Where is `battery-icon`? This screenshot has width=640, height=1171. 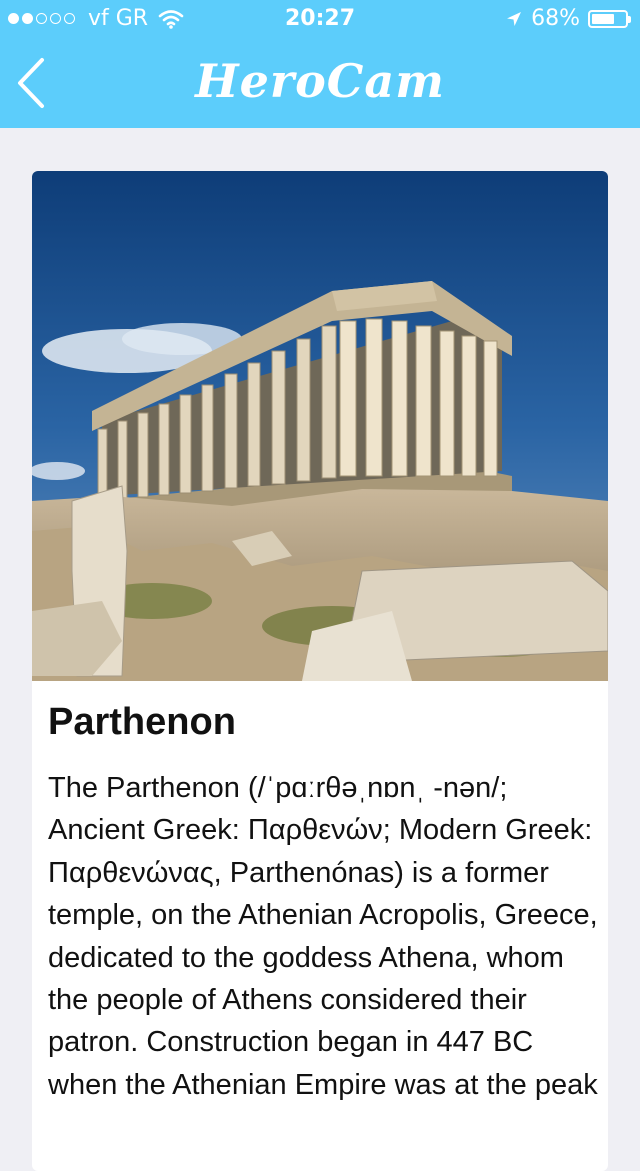
battery-icon is located at coordinates (609, 18).